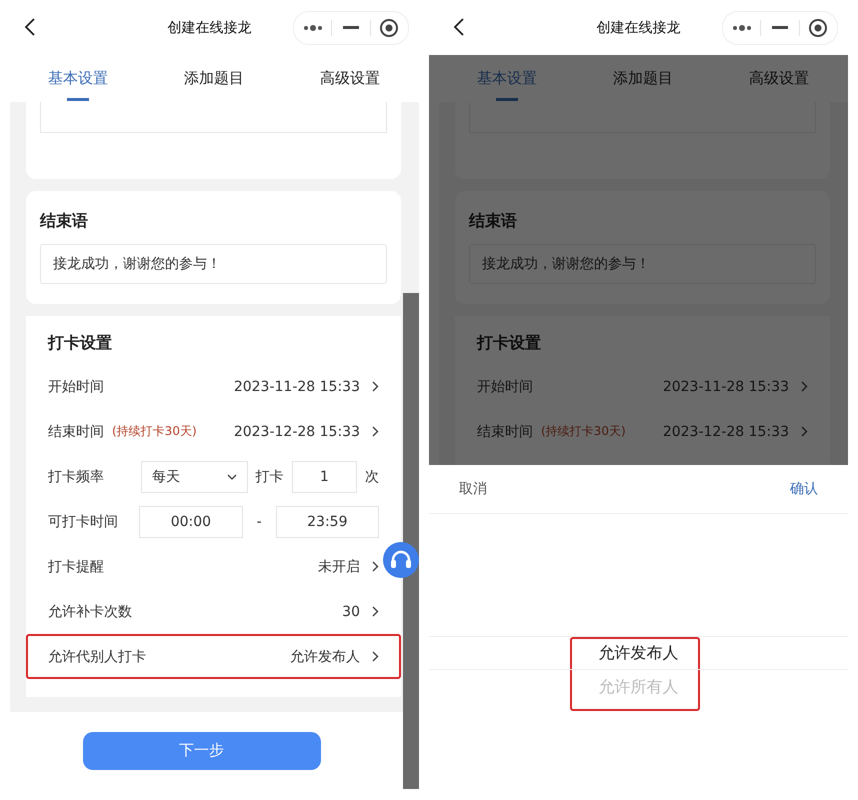  Describe the element at coordinates (306, 386) in the screenshot. I see `setting-value: 2023-11-28 15:33` at that location.